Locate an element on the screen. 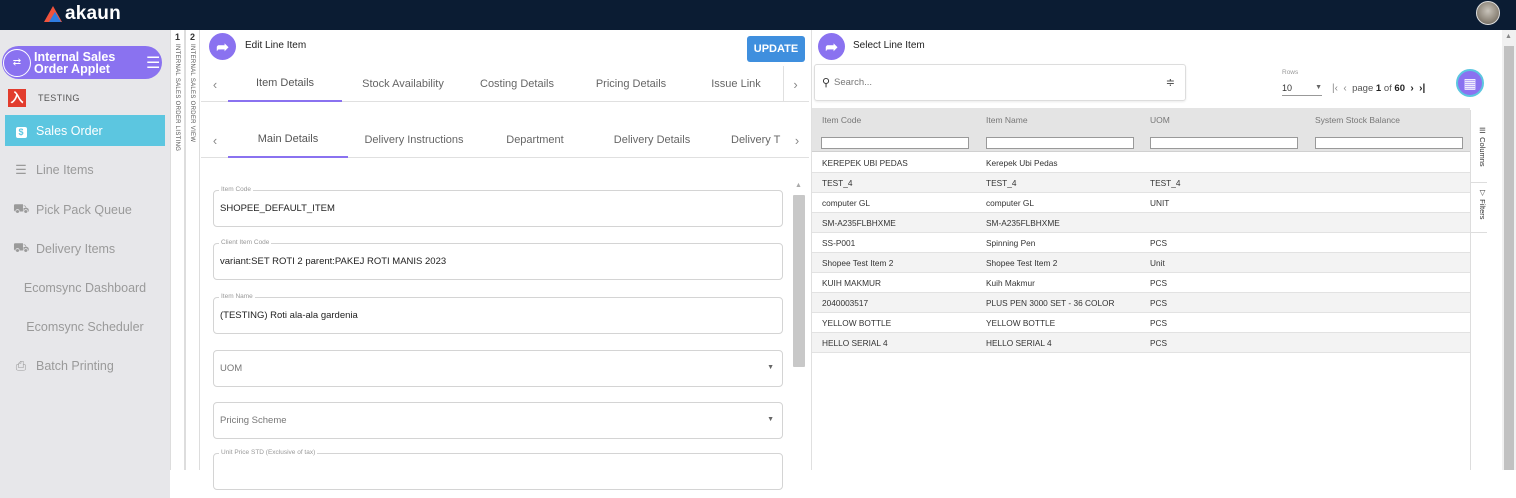  tab-pricing-details: Pricing Details is located at coordinates (631, 84).